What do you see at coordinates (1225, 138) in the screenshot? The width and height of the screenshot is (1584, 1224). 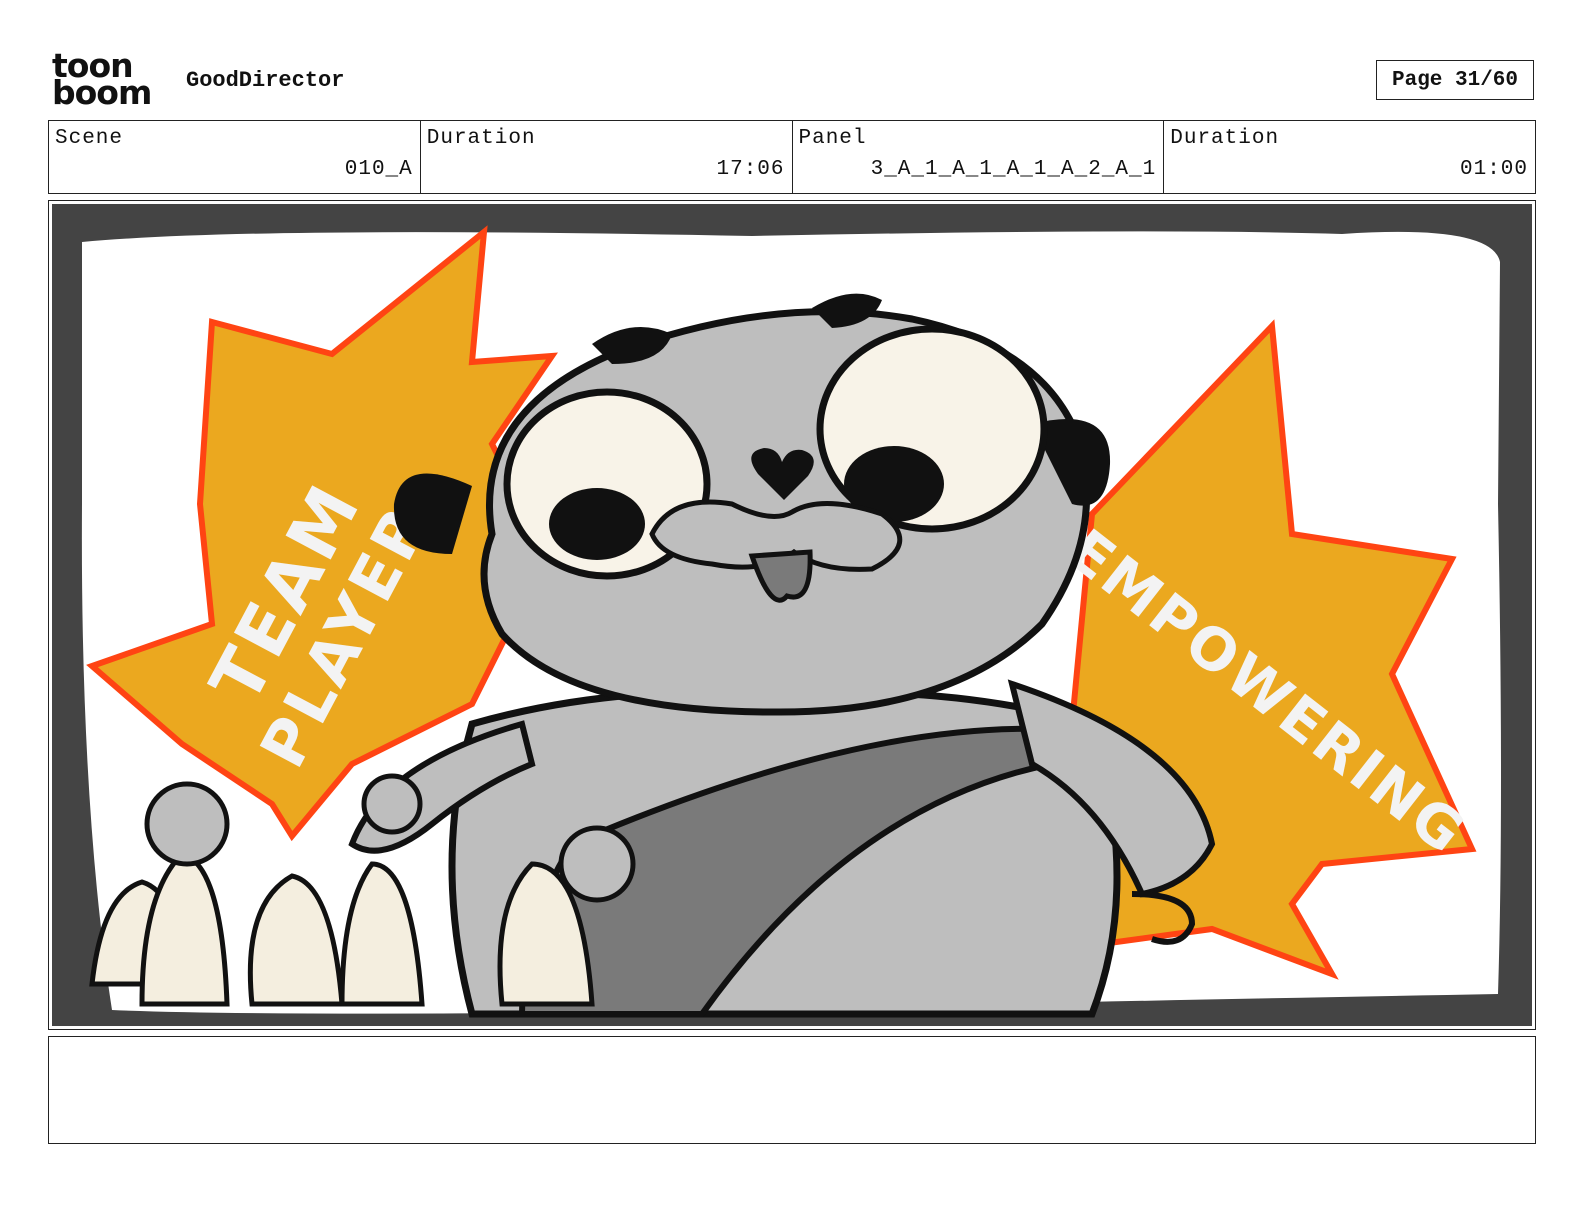 I see `panel-duration-label: Duration` at bounding box center [1225, 138].